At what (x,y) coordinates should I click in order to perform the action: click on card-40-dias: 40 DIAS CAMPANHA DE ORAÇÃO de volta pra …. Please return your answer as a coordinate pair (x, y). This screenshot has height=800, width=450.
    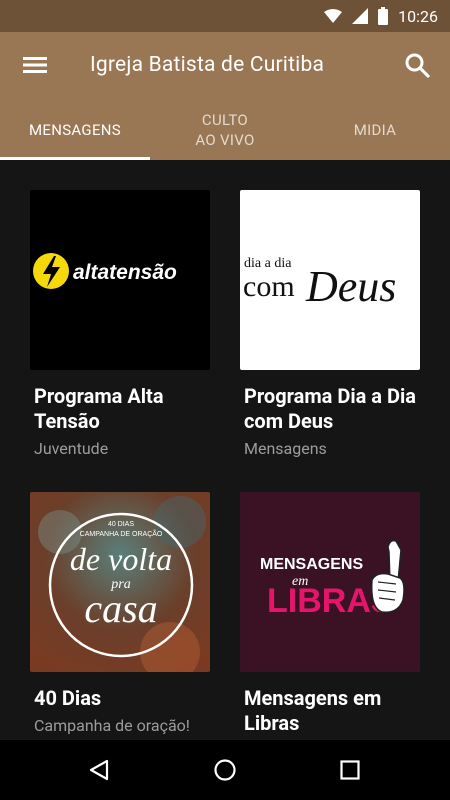
    Looking at the image, I should click on (120, 613).